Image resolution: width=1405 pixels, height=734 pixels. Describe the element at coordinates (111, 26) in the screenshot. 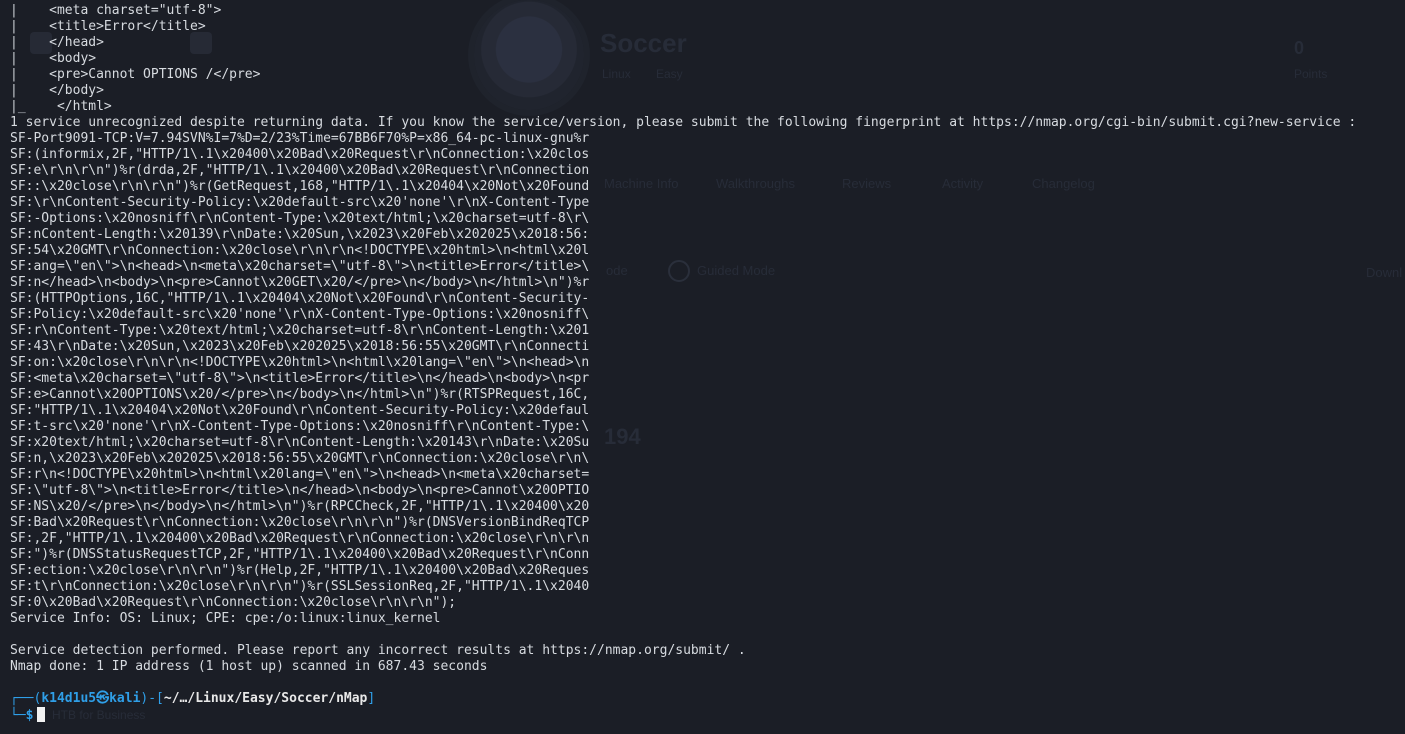

I see `snippet-text: <title>Error</title>` at that location.